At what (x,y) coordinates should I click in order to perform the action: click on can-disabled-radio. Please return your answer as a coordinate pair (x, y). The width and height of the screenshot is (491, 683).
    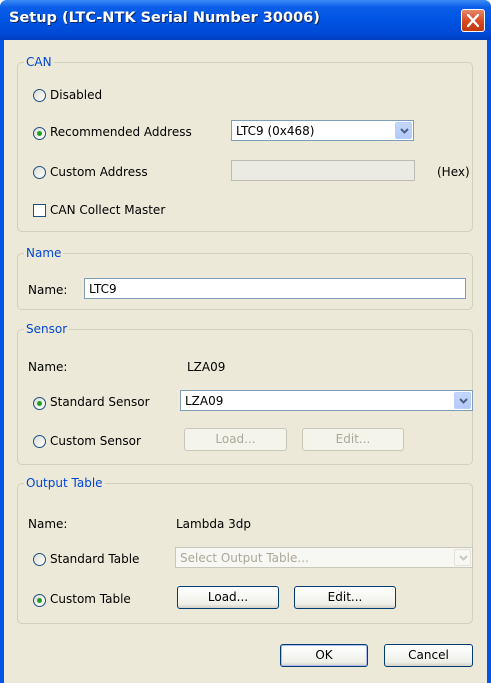
    Looking at the image, I should click on (39, 95).